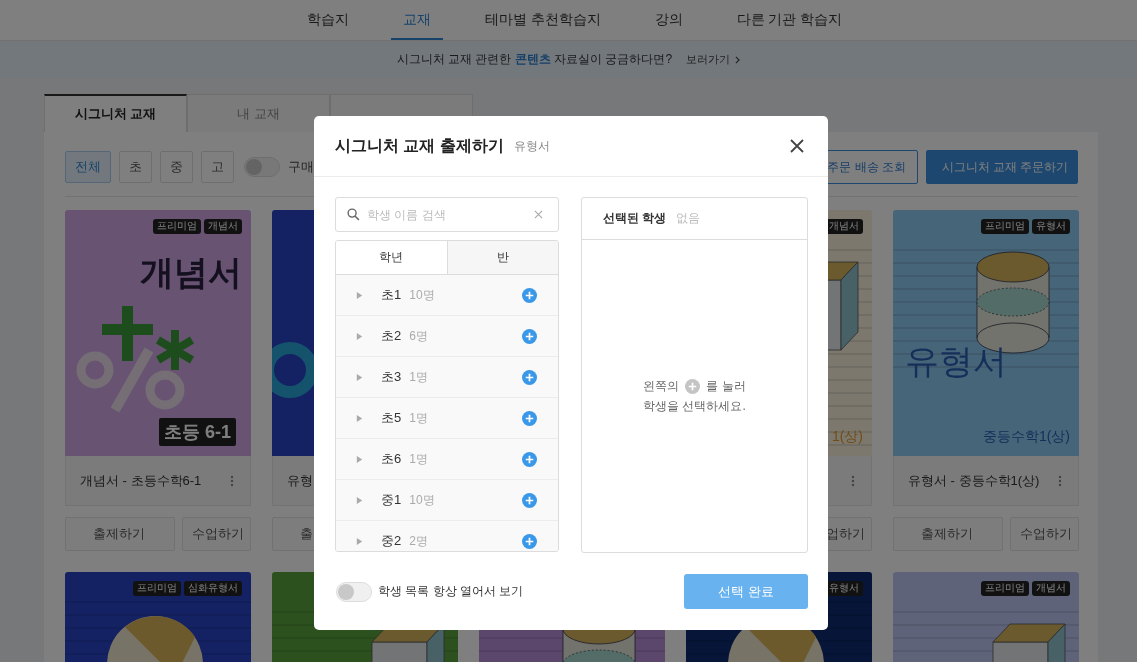 The width and height of the screenshot is (1137, 662). Describe the element at coordinates (353, 214) in the screenshot. I see `search-icon` at that location.